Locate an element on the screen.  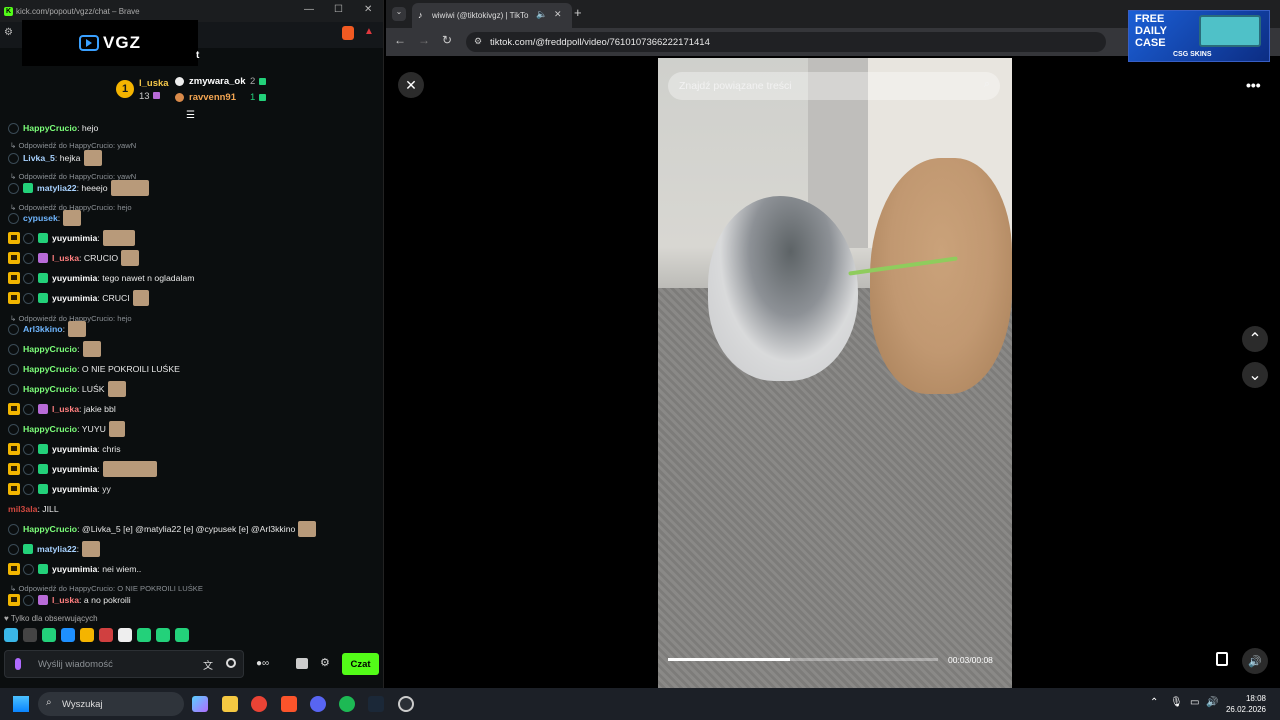
file-explorer-icon is located at coordinates (230, 704).